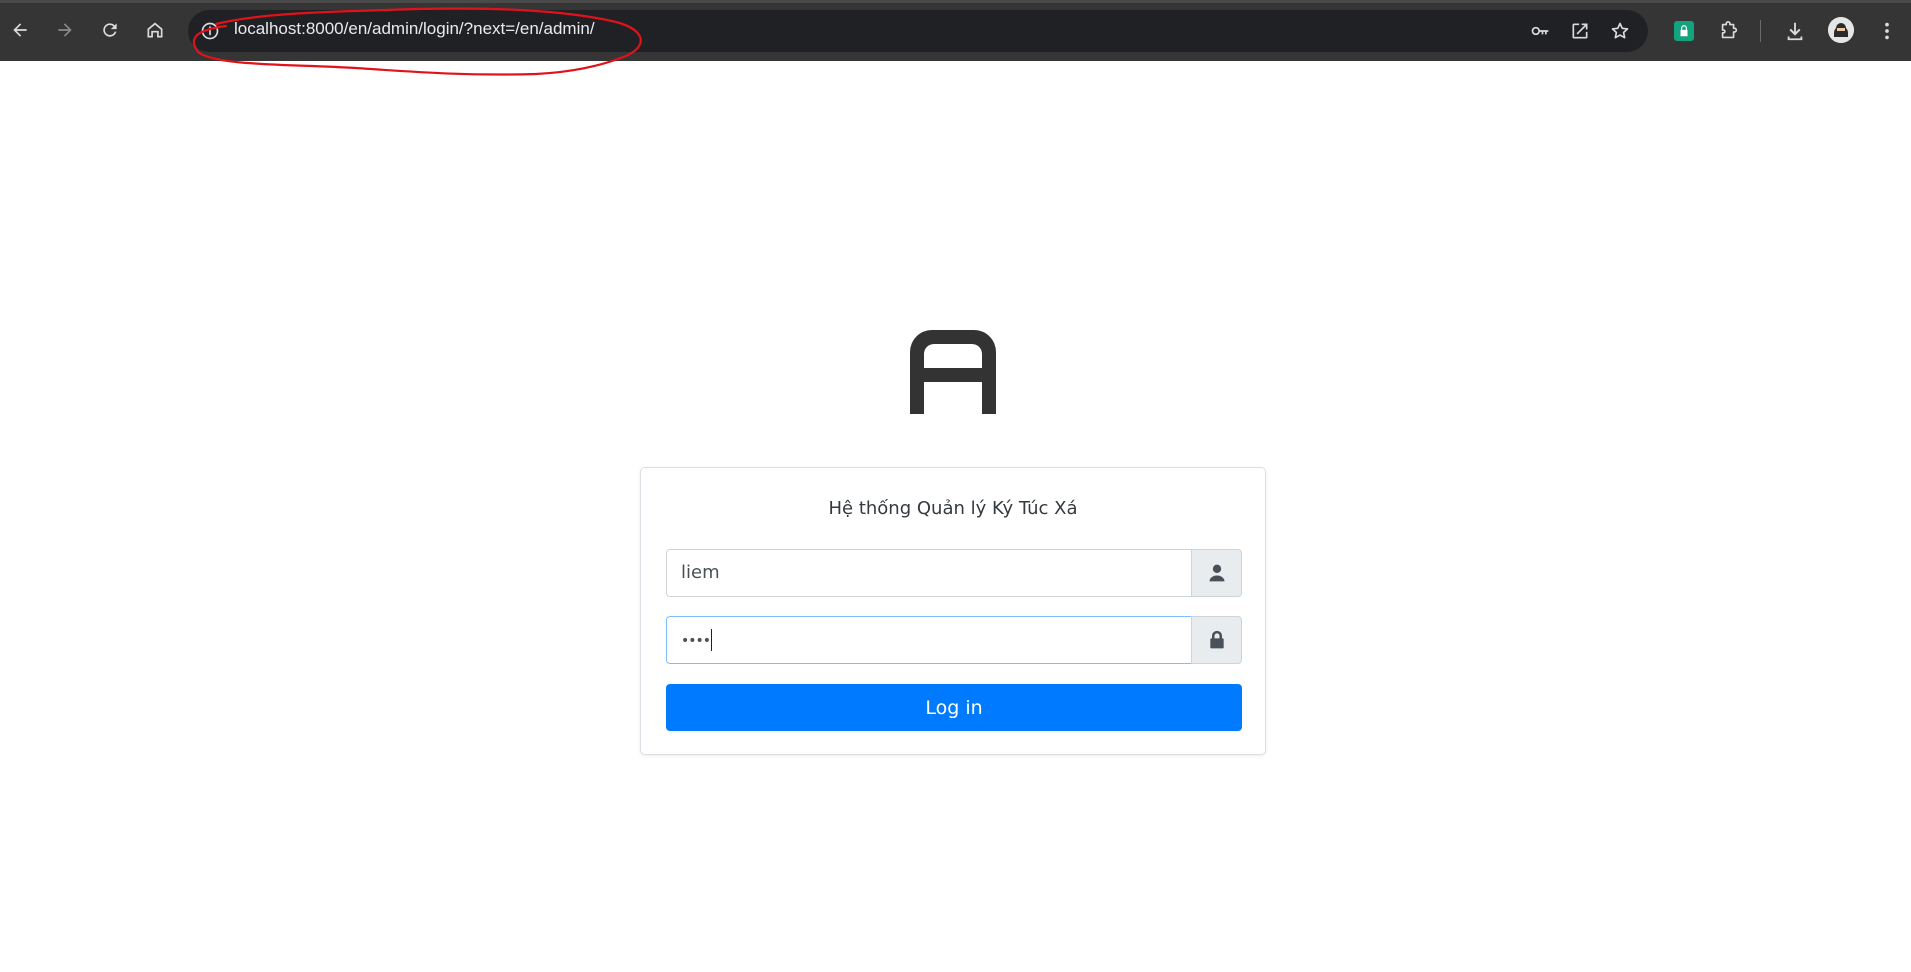  Describe the element at coordinates (929, 573) in the screenshot. I see `username-input: liem` at that location.